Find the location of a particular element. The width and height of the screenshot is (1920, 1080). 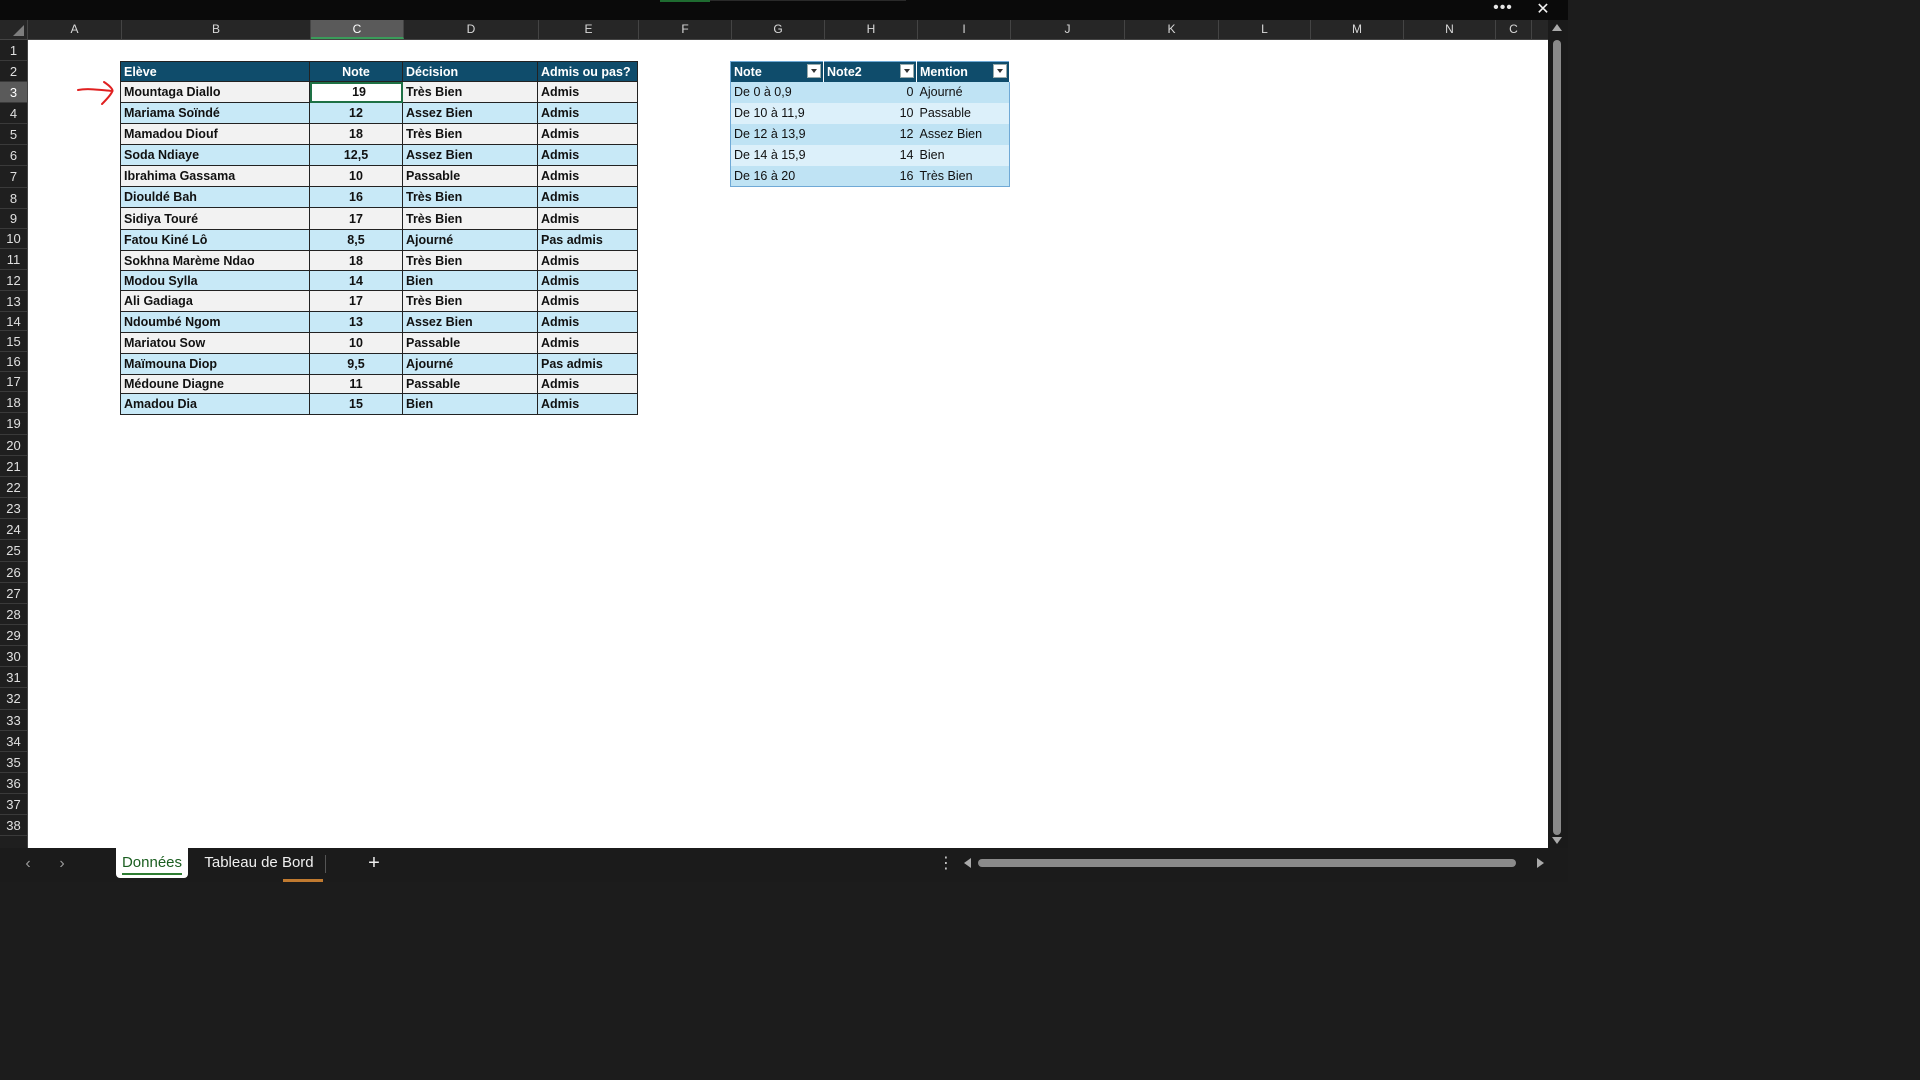

mention-cell-note: De 14 à 15,9 is located at coordinates (777, 155).